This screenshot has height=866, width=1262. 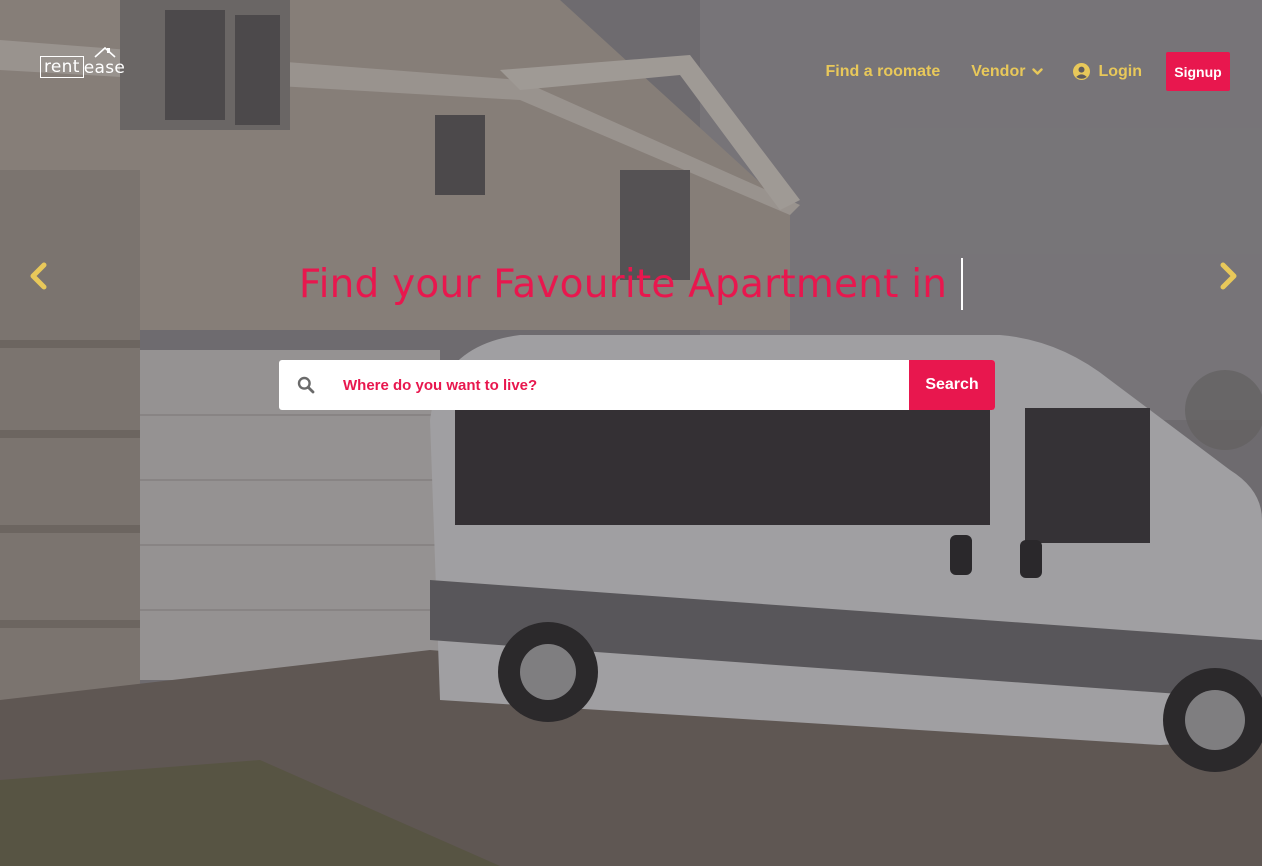 What do you see at coordinates (998, 71) in the screenshot?
I see `nav-vendor-label: Vendor` at bounding box center [998, 71].